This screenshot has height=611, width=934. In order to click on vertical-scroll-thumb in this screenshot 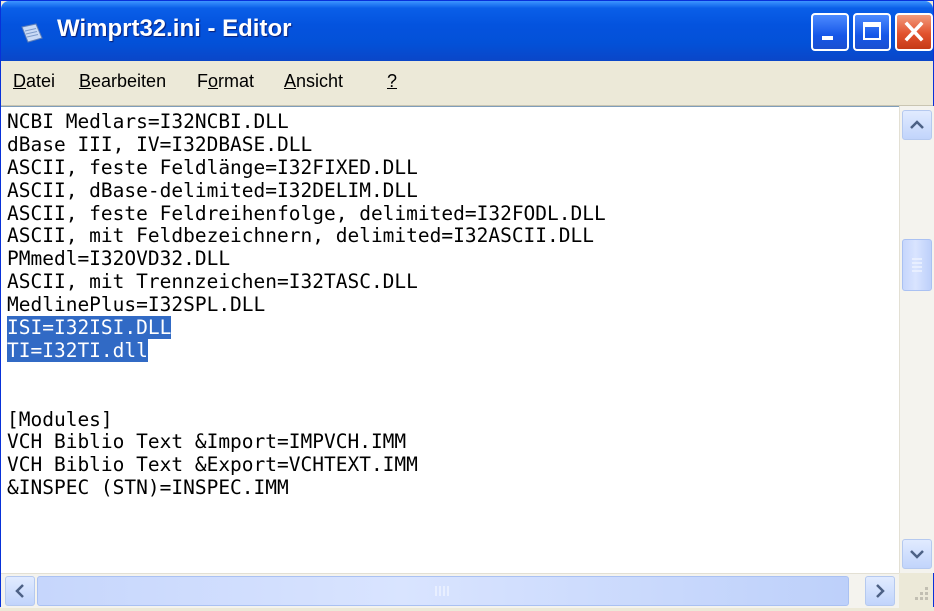, I will do `click(917, 264)`.